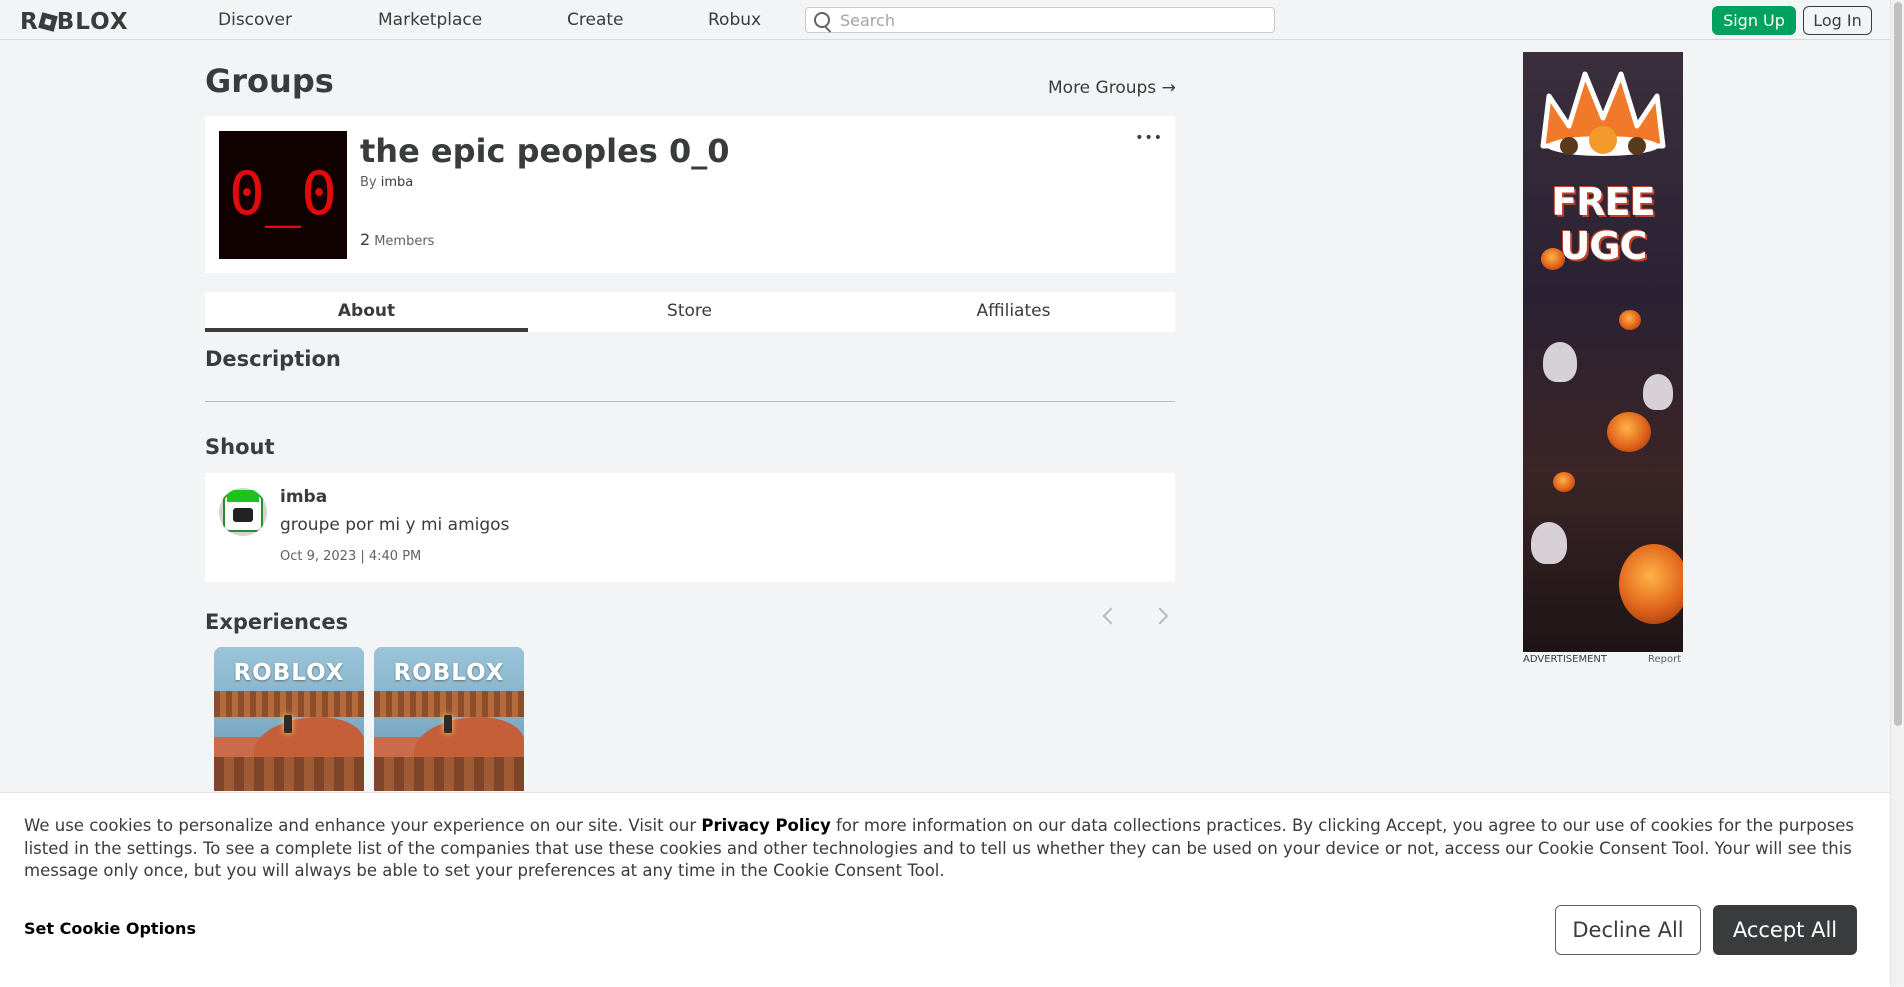  What do you see at coordinates (734, 20) in the screenshot?
I see `nav-robux: Robux` at bounding box center [734, 20].